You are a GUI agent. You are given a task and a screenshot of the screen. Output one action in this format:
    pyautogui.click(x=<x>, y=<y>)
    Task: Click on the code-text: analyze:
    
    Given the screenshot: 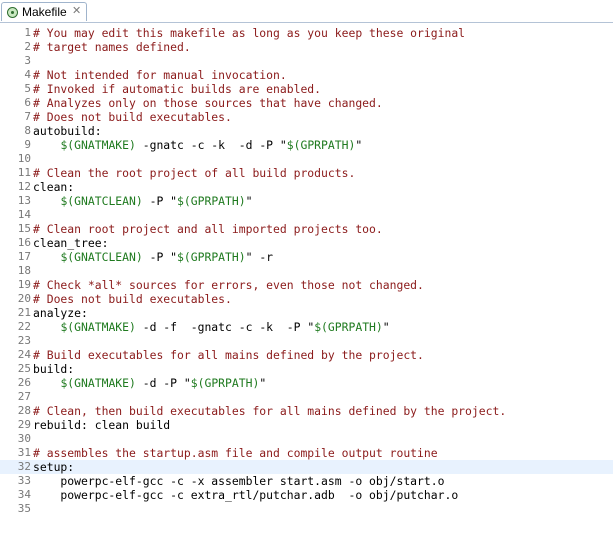 What is the action you would take?
    pyautogui.click(x=60, y=313)
    